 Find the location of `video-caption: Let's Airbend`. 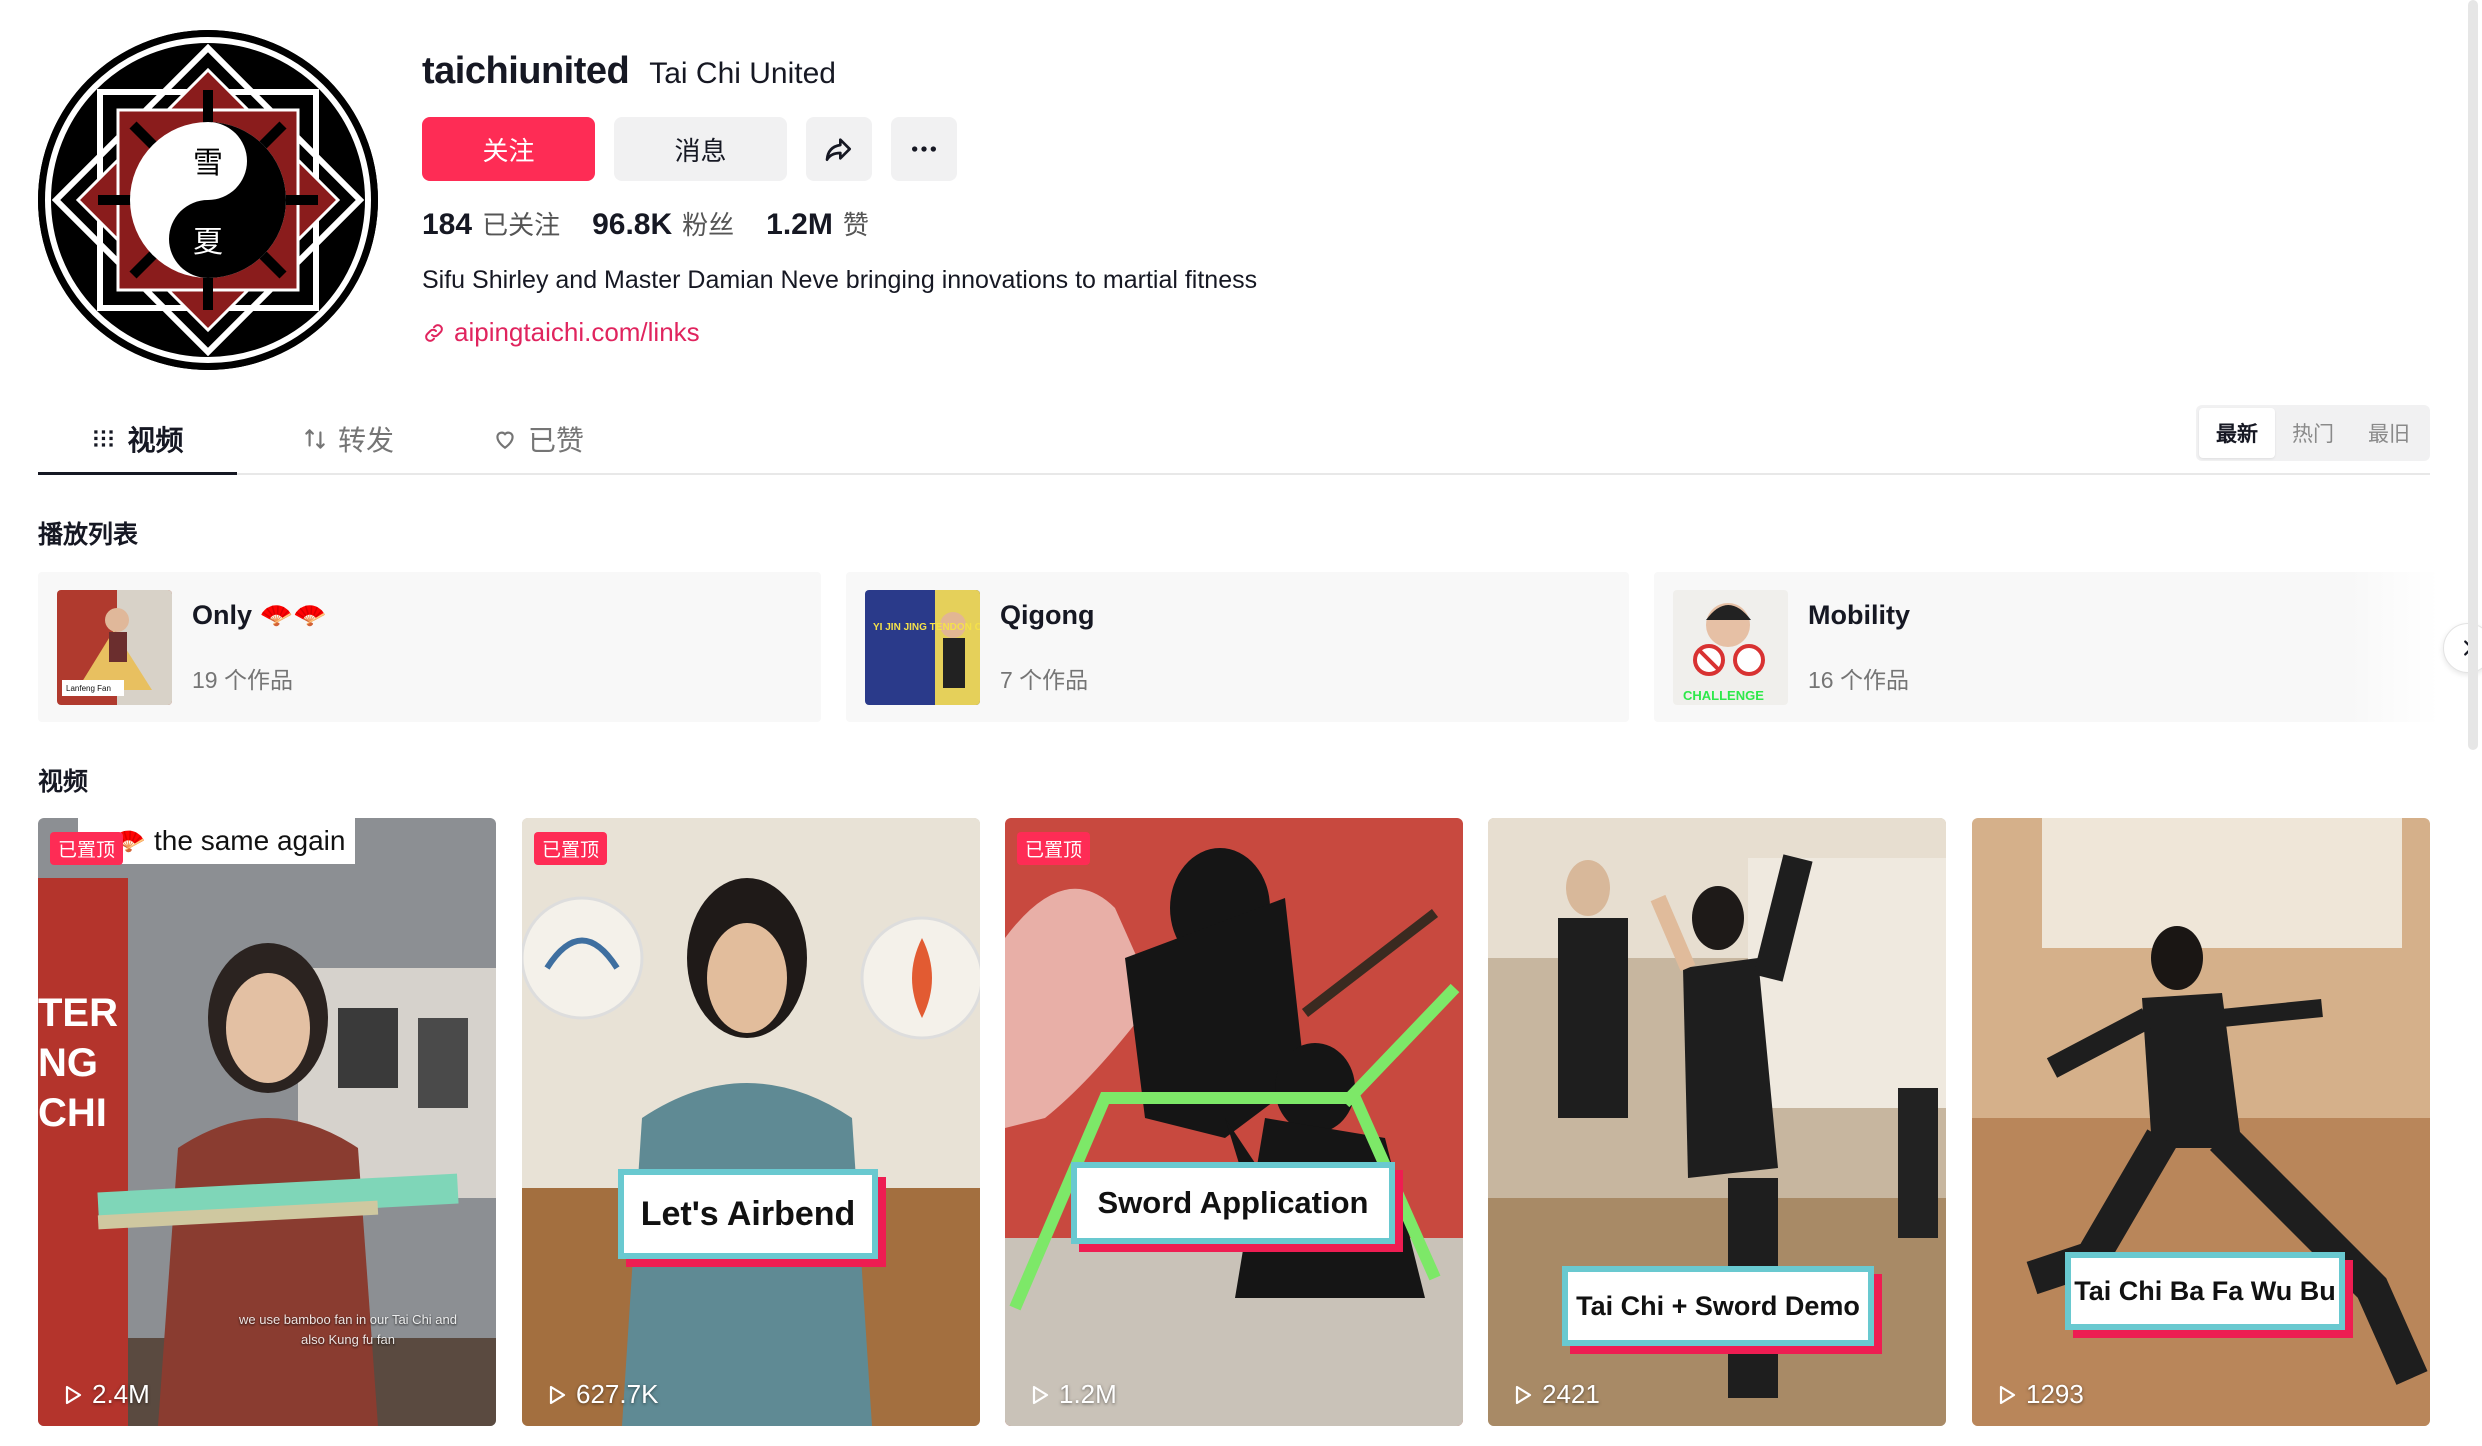

video-caption: Let's Airbend is located at coordinates (748, 1214).